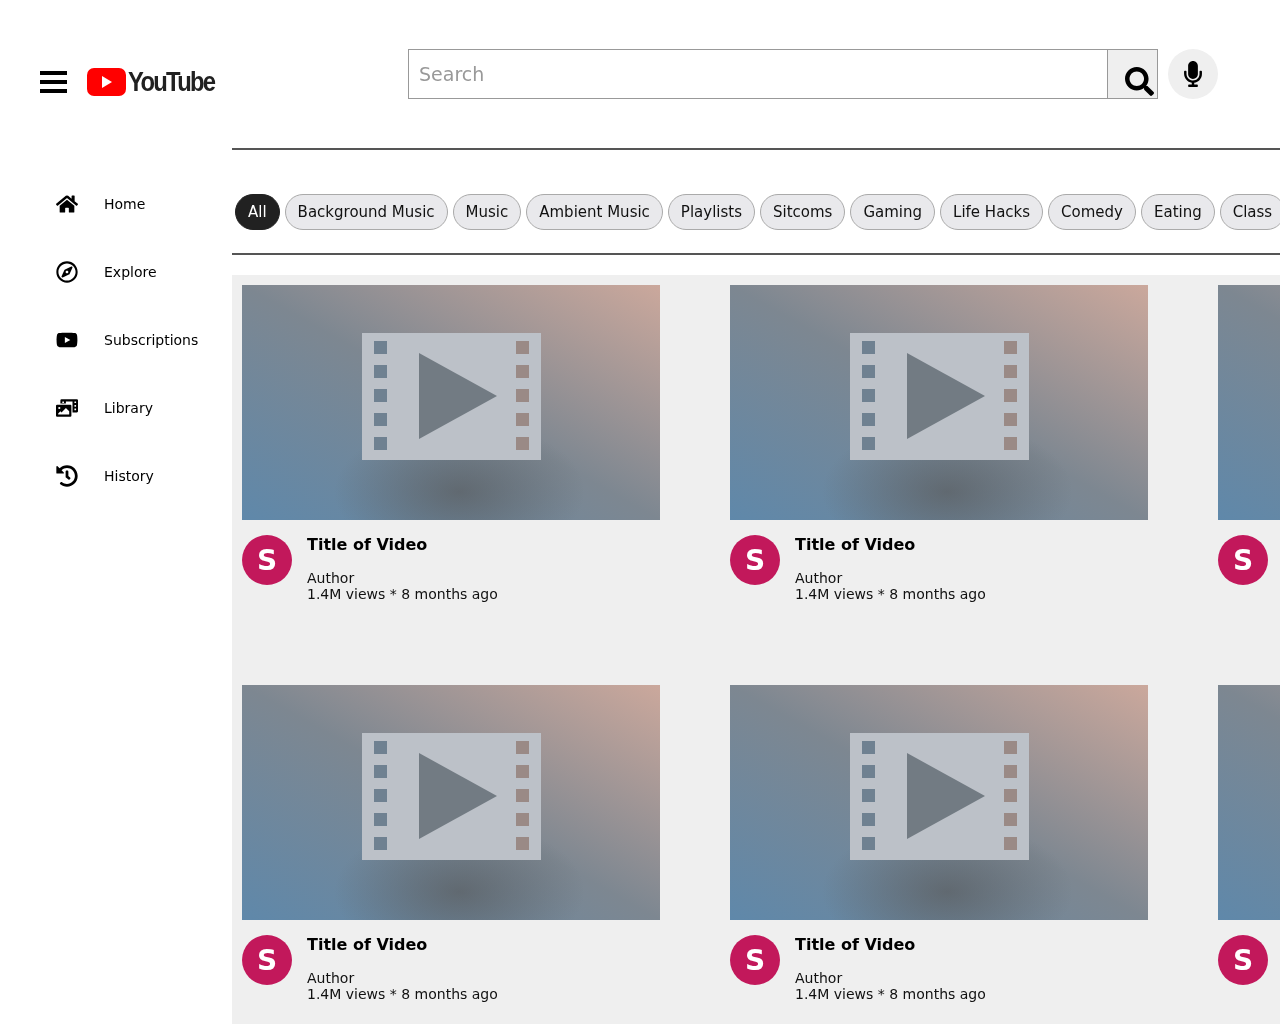 The height and width of the screenshot is (1024, 1280). What do you see at coordinates (1139, 81) in the screenshot?
I see `search-icon` at bounding box center [1139, 81].